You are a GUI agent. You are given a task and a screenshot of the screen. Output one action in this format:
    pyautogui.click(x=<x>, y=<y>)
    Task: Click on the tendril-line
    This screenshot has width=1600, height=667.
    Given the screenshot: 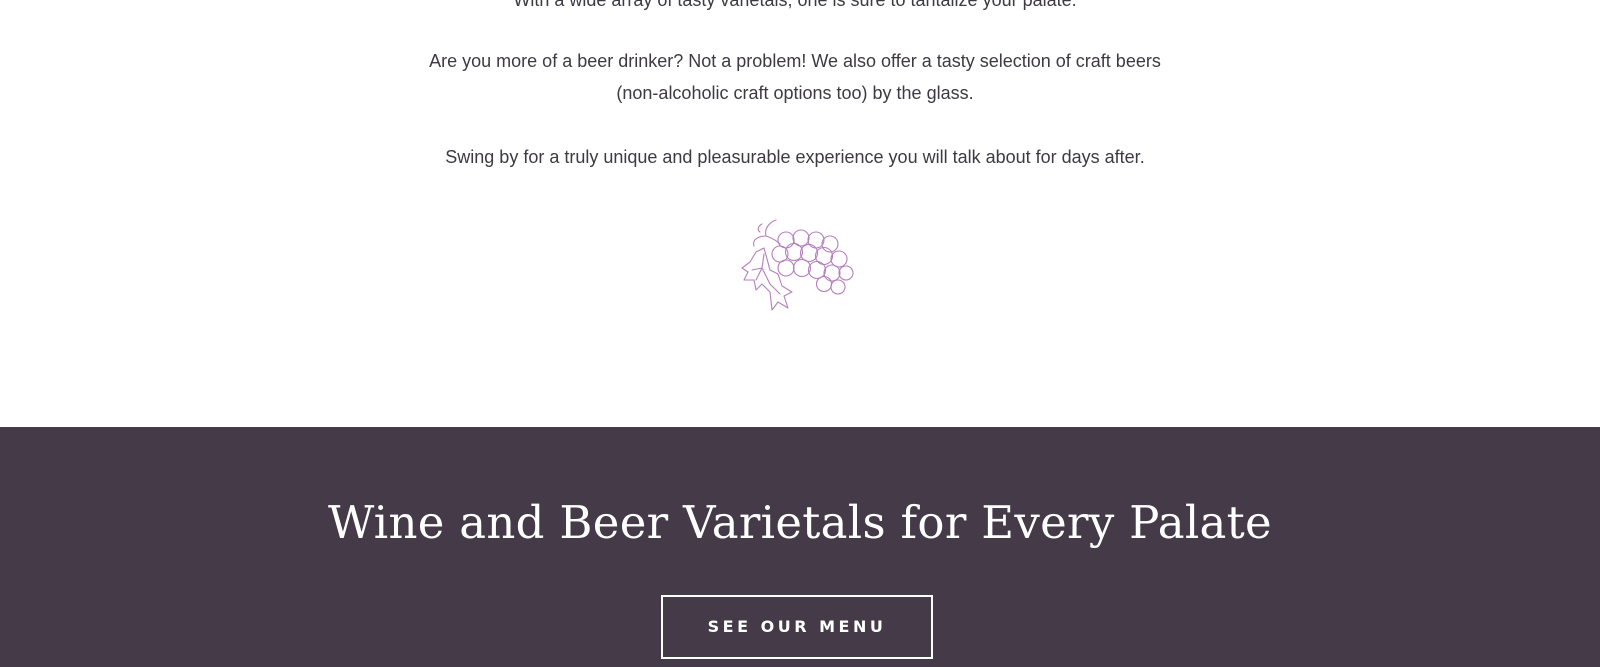 What is the action you would take?
    pyautogui.click(x=765, y=233)
    